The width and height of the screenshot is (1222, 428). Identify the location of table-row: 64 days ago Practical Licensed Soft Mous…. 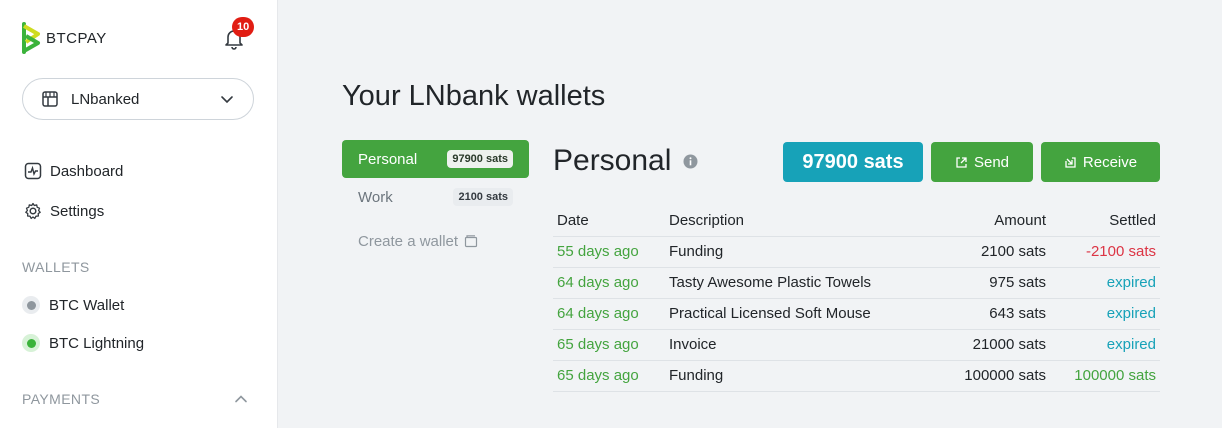
(856, 314).